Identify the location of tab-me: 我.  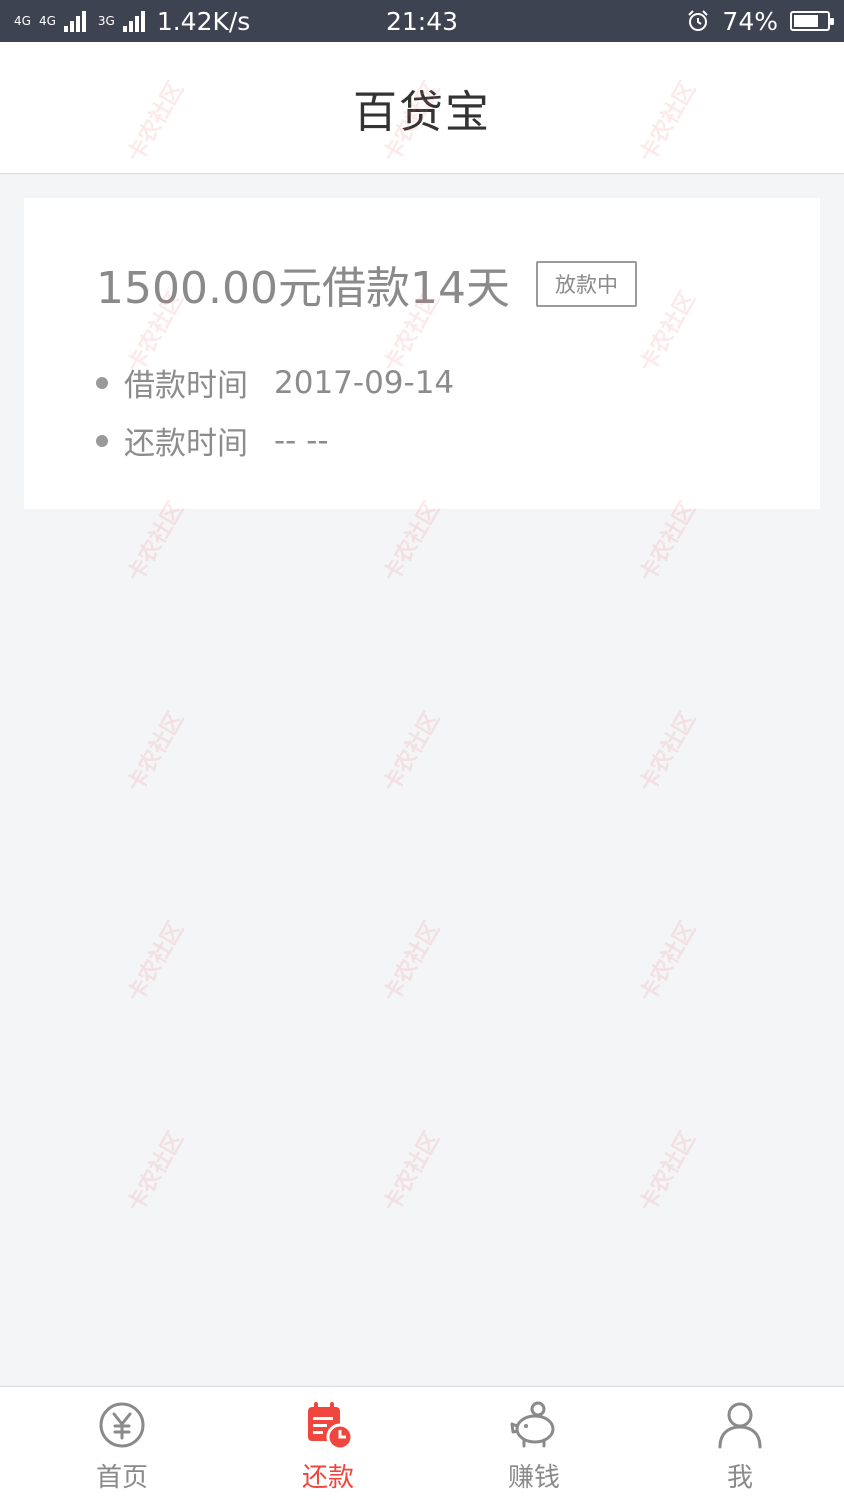
(740, 1443).